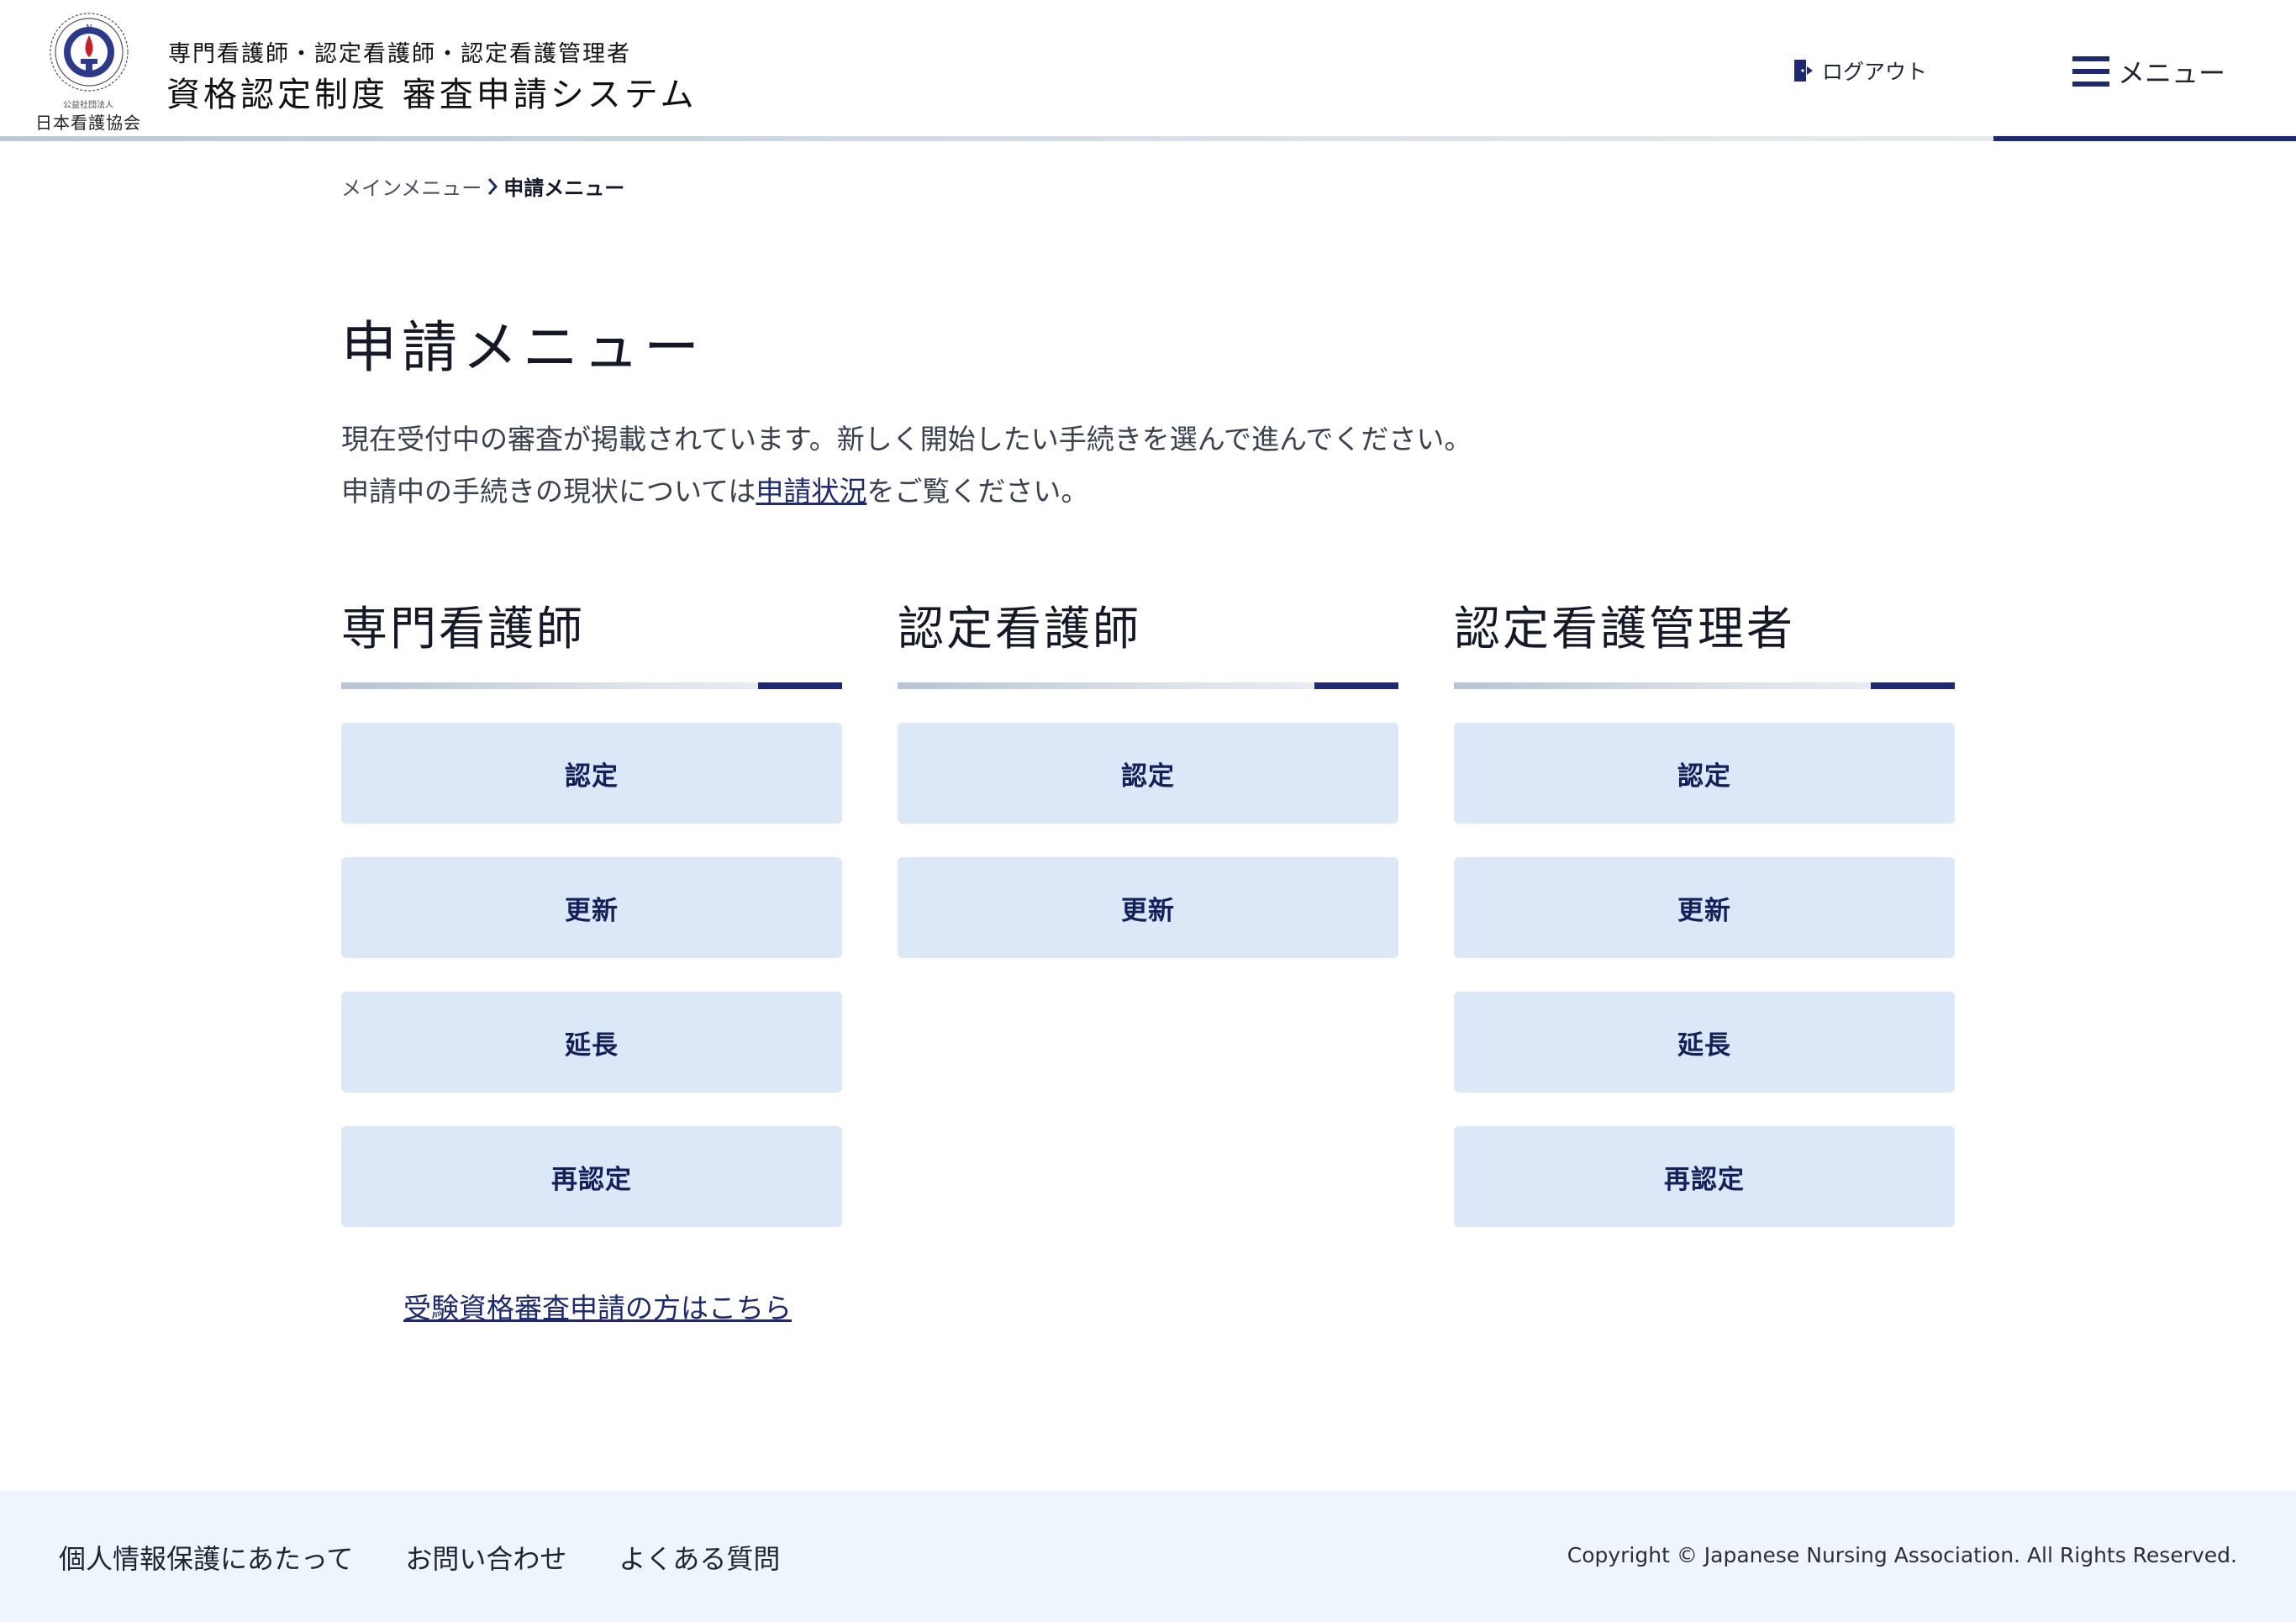  Describe the element at coordinates (432, 95) in the screenshot. I see `site-title: 資格認定制度 審査申請システム` at that location.